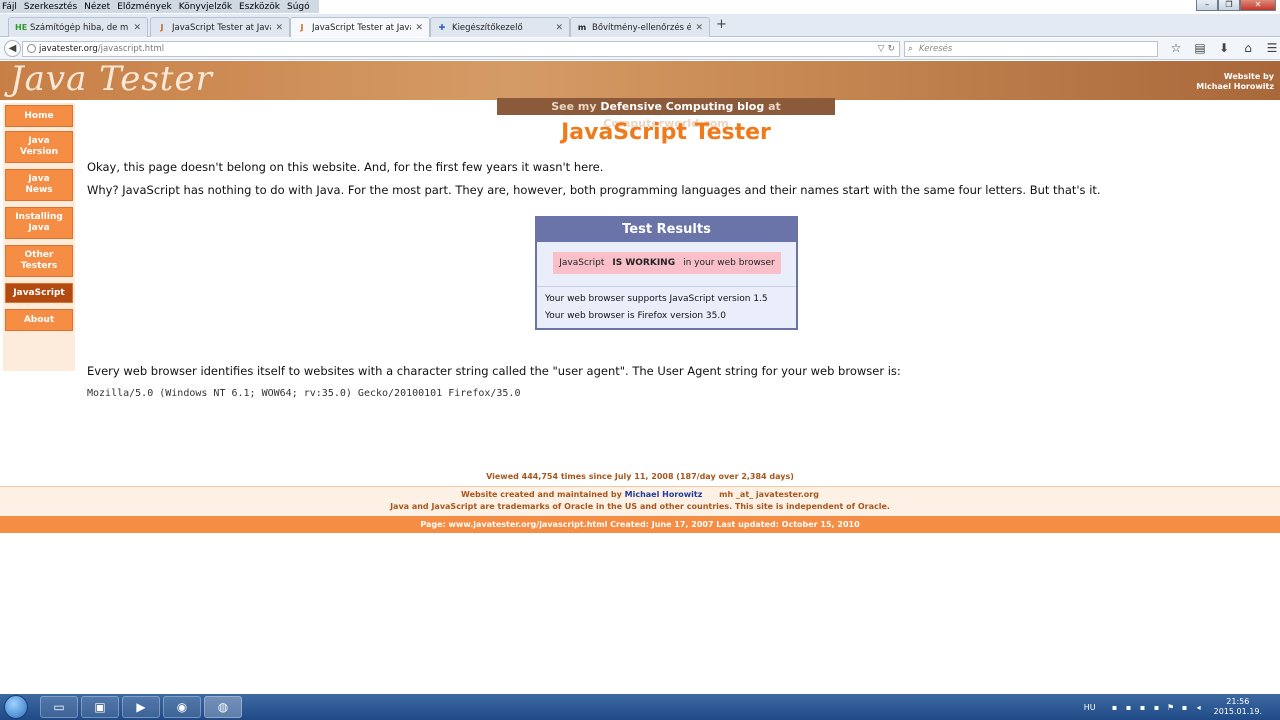 The height and width of the screenshot is (720, 1280). Describe the element at coordinates (1115, 707) in the screenshot. I see `network-icon: ▪` at that location.